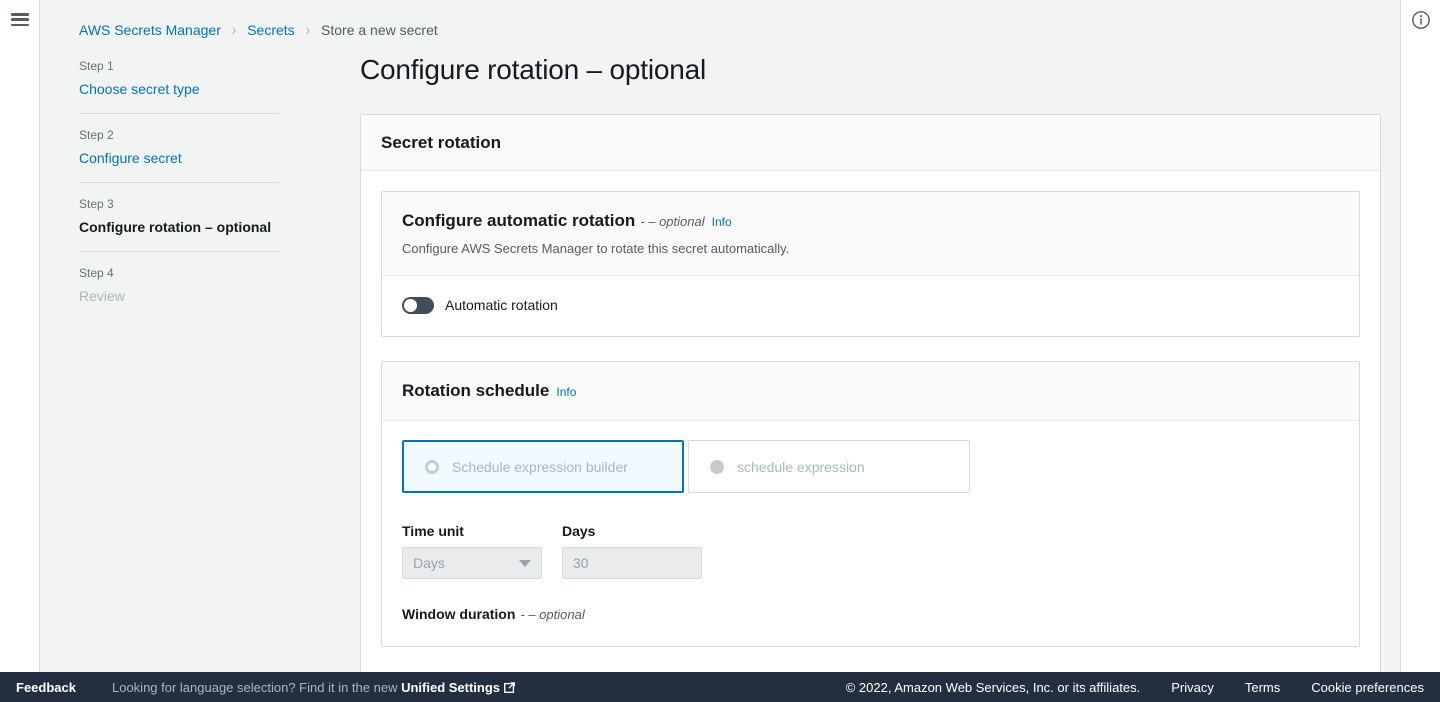 This screenshot has width=1440, height=702. What do you see at coordinates (552, 614) in the screenshot?
I see `window-duration-optional: - – optional` at bounding box center [552, 614].